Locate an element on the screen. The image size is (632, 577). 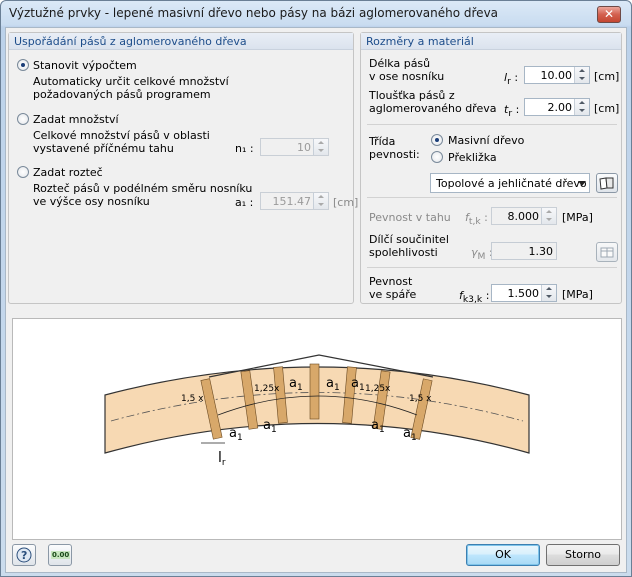
class-label-1: Třída is located at coordinates (382, 141).